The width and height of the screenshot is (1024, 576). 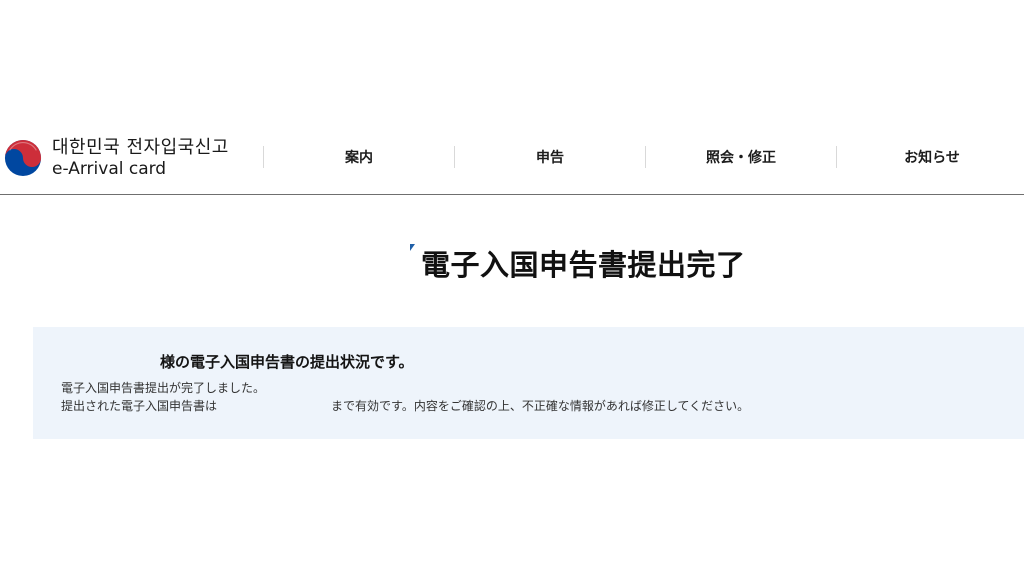 I want to click on logo-text: 대한민국 전자입국신고 e-Arrival card, so click(x=140, y=157).